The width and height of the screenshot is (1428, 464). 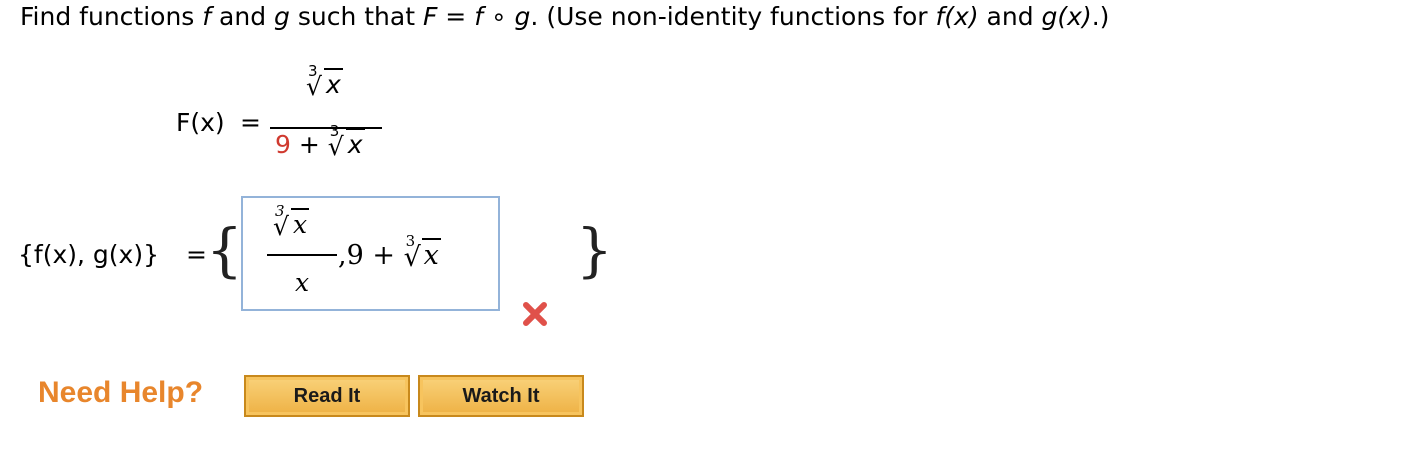 What do you see at coordinates (389, 252) in the screenshot?
I see `answer-second-function: ,9 + 3 √ x` at bounding box center [389, 252].